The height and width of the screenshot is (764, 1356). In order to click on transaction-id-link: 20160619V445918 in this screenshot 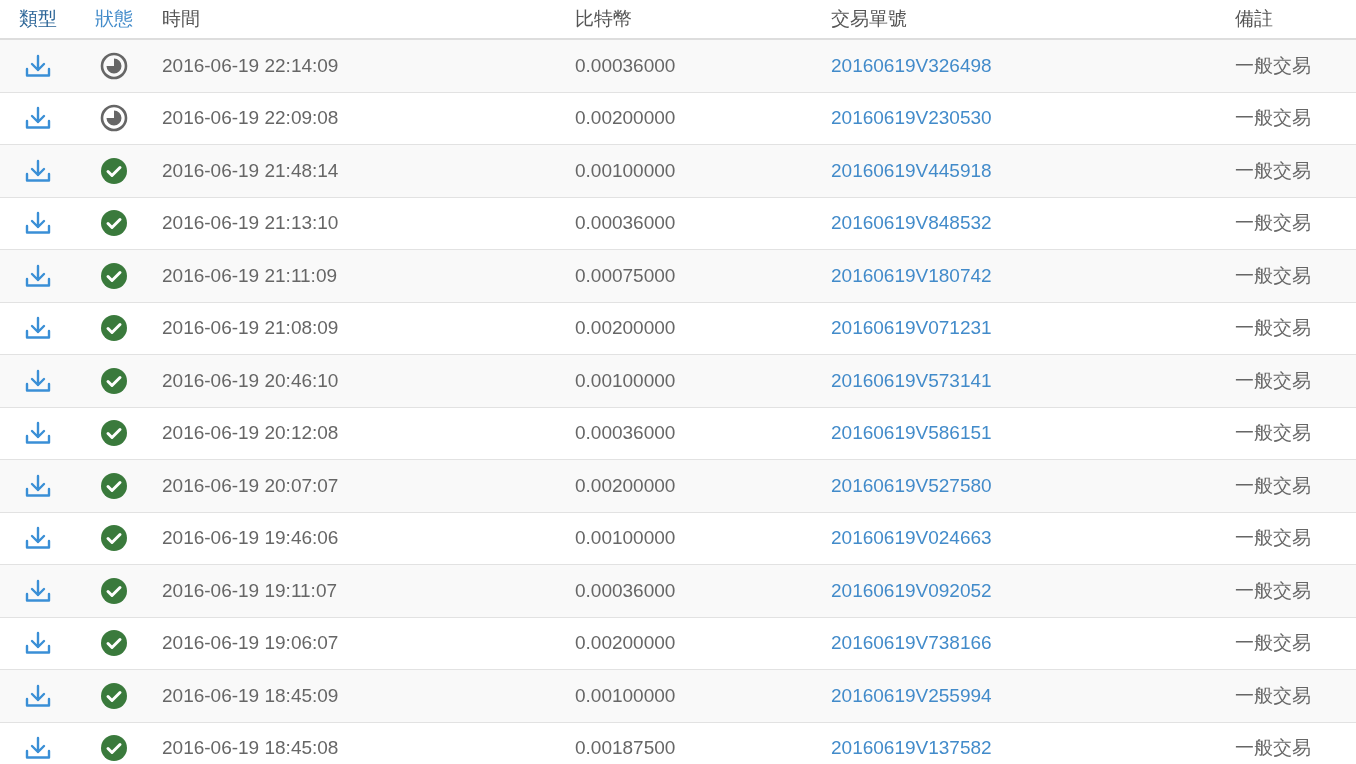, I will do `click(911, 170)`.